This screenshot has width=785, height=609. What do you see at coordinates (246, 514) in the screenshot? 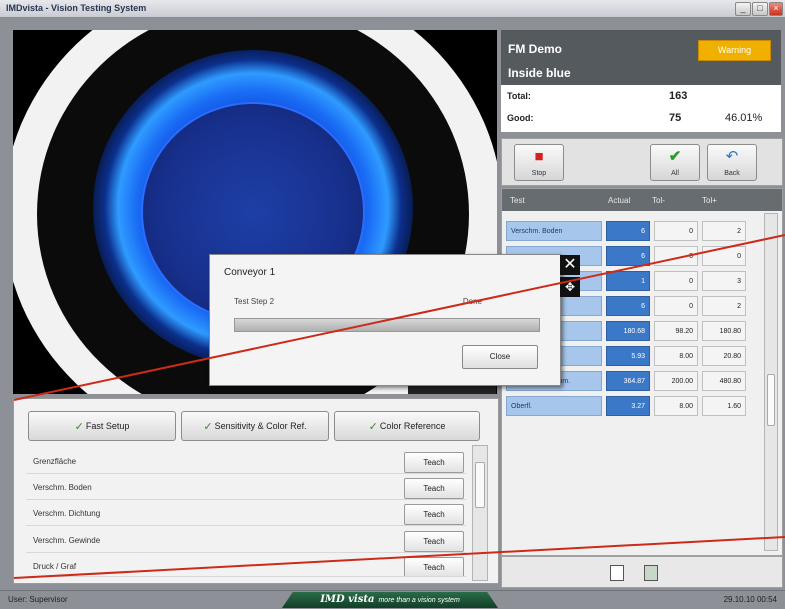
I see `list-item: Verschm. Dichtung Teach` at bounding box center [246, 514].